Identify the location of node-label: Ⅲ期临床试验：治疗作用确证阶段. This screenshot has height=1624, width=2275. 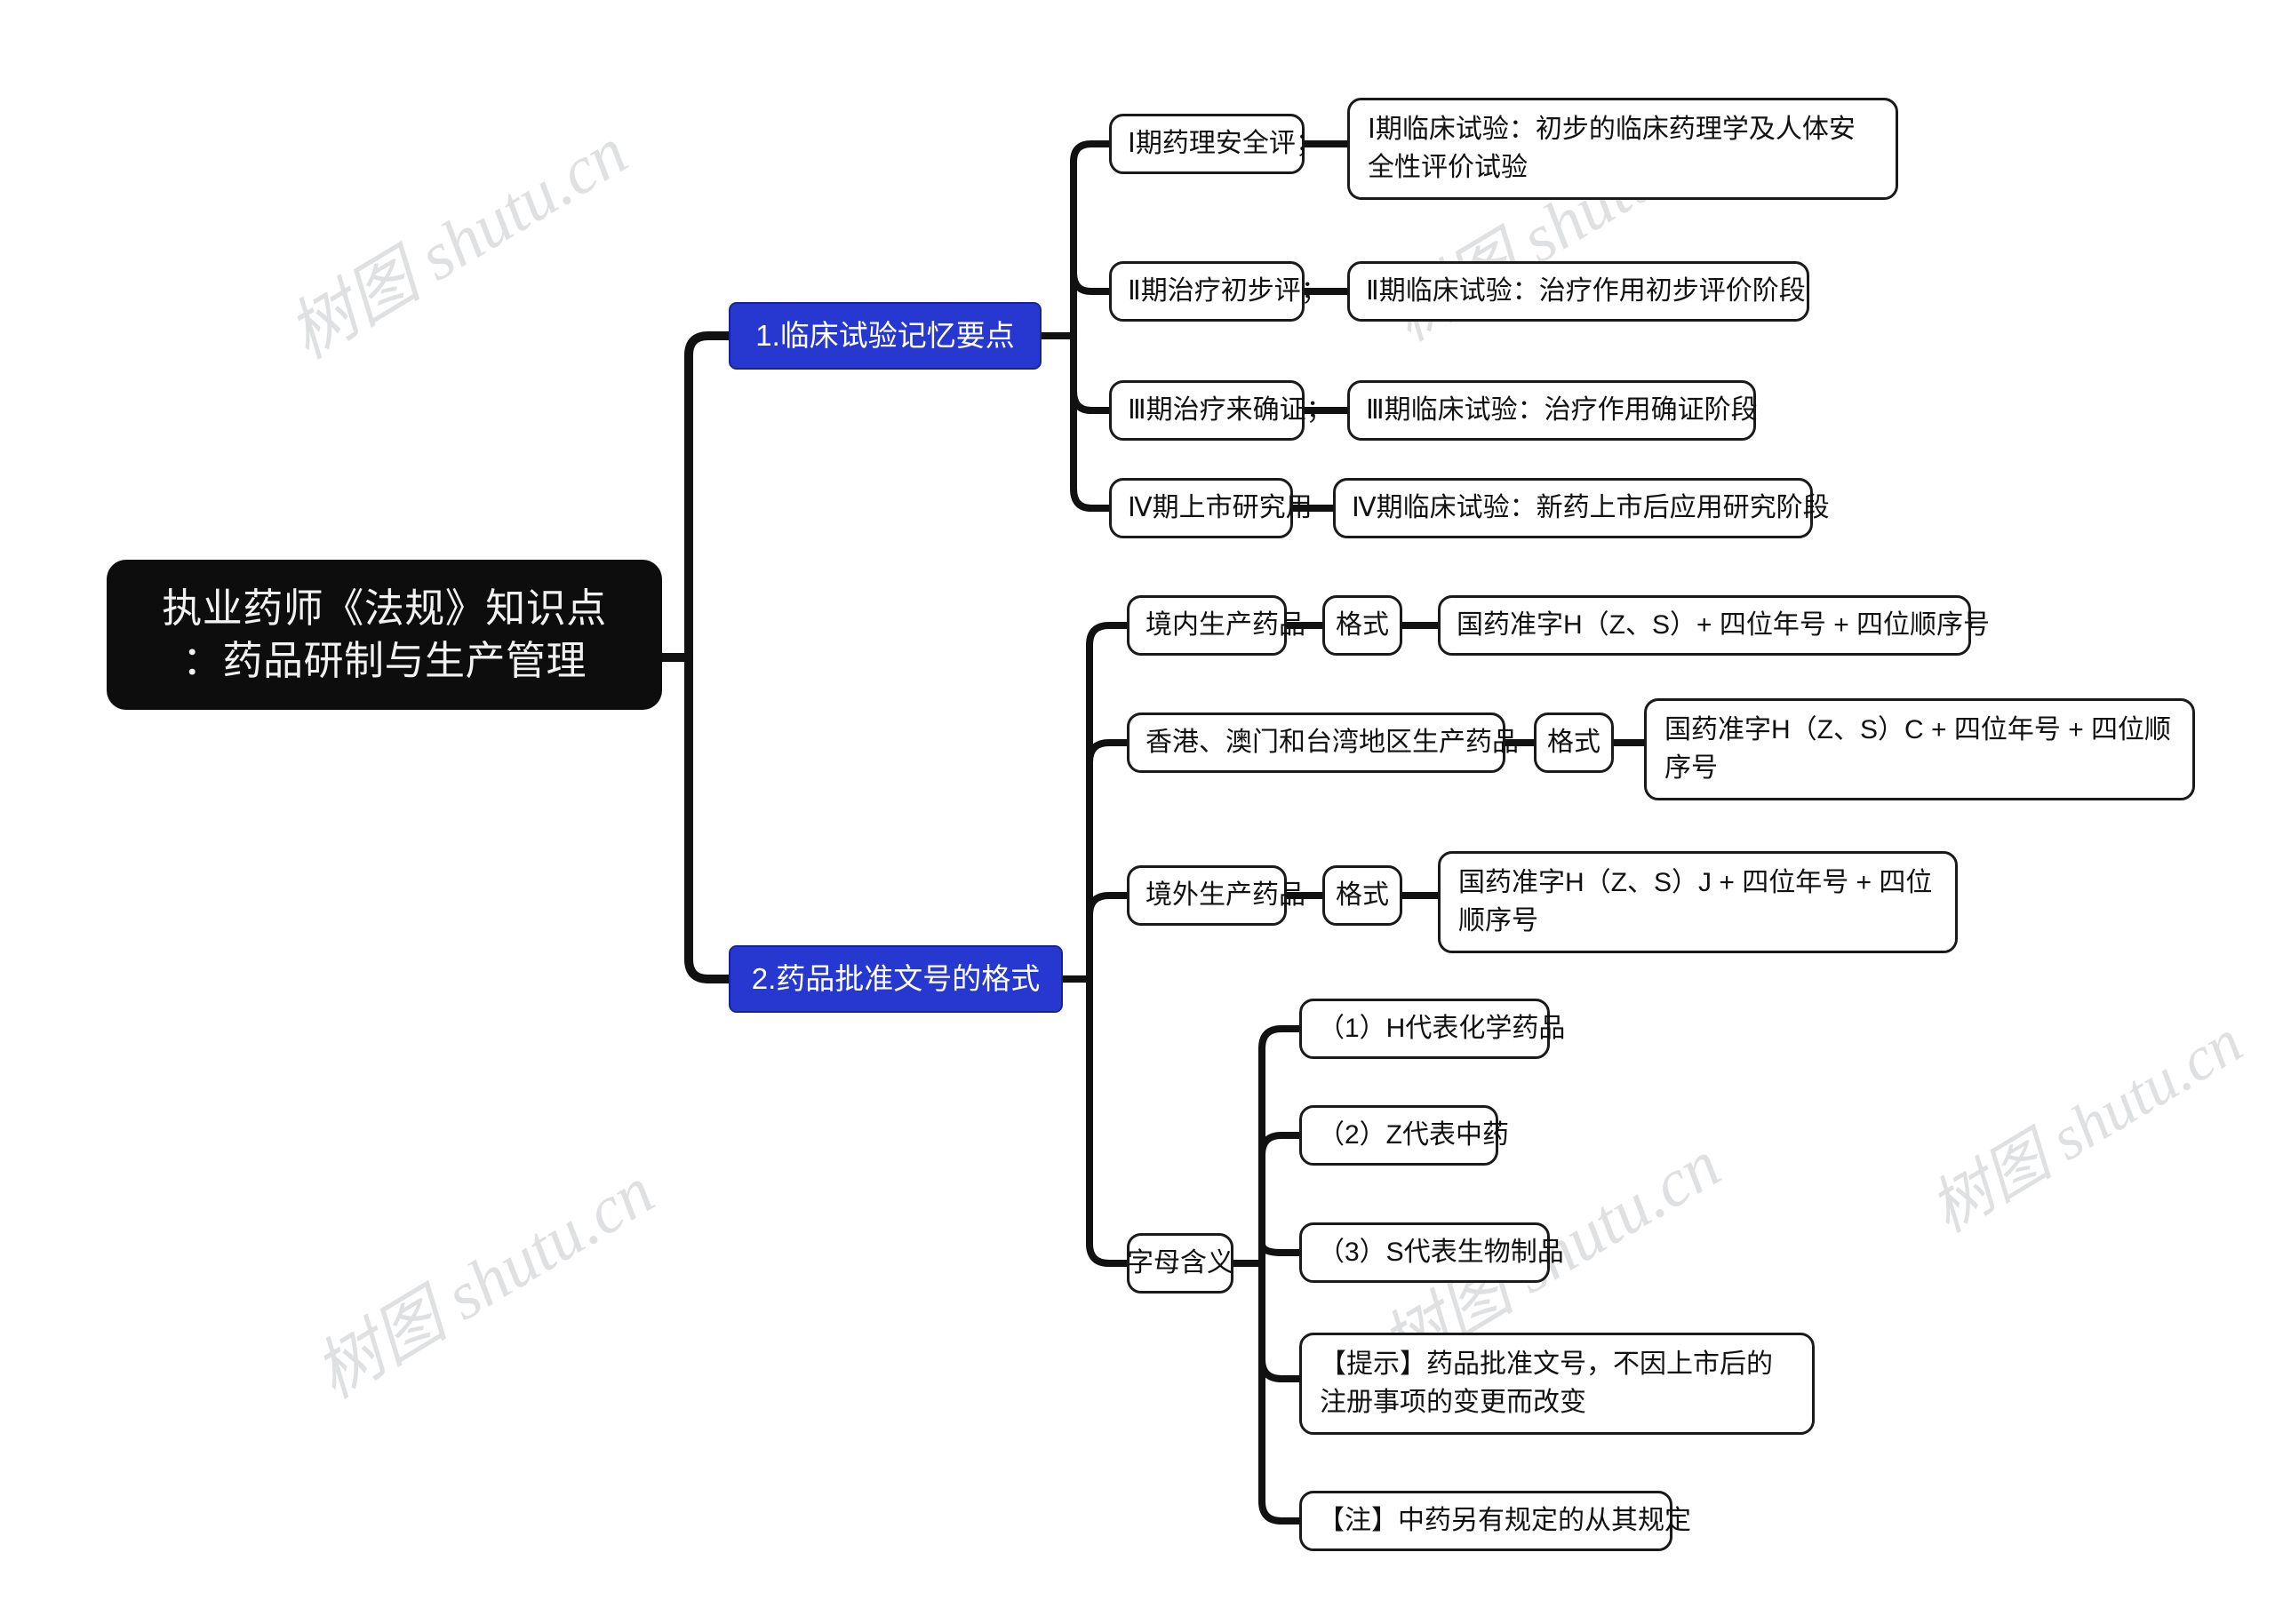
(1562, 409).